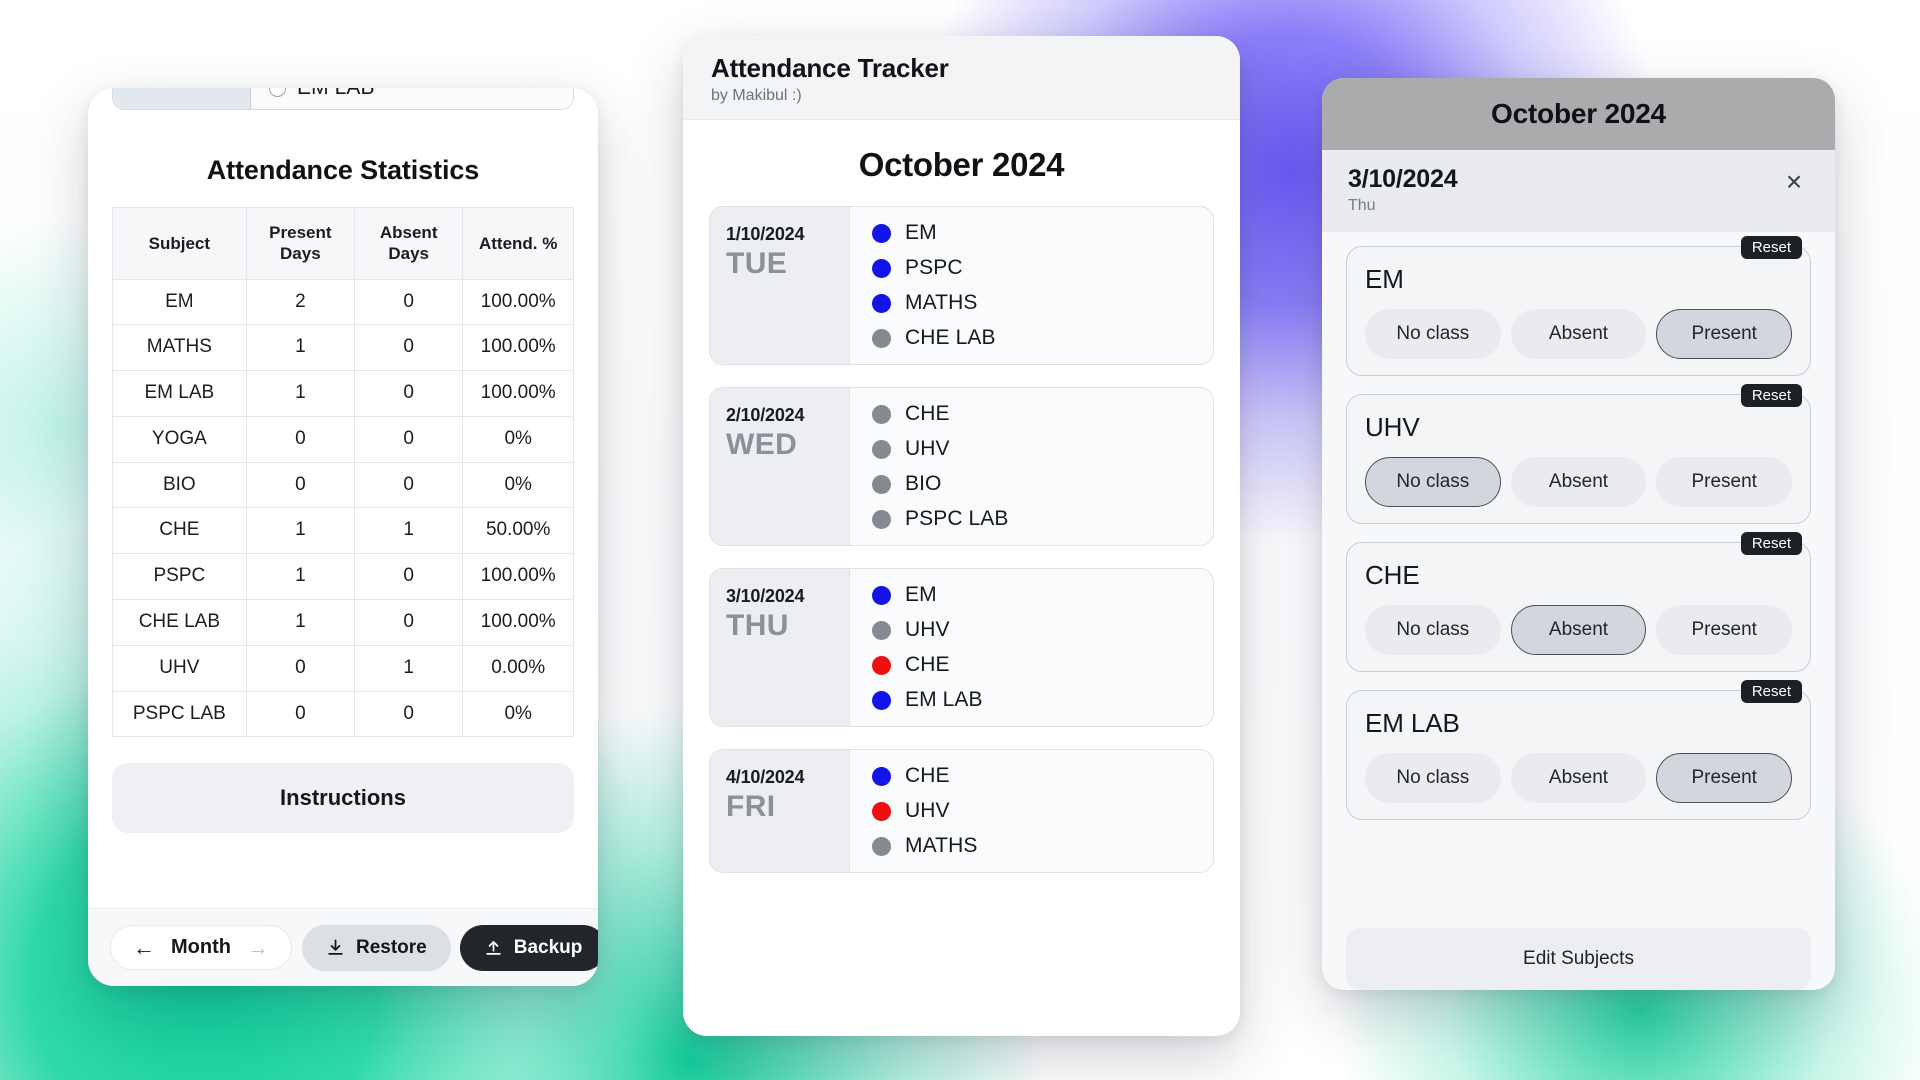  What do you see at coordinates (765, 777) in the screenshot?
I see `day-card-date: 4/10/2024` at bounding box center [765, 777].